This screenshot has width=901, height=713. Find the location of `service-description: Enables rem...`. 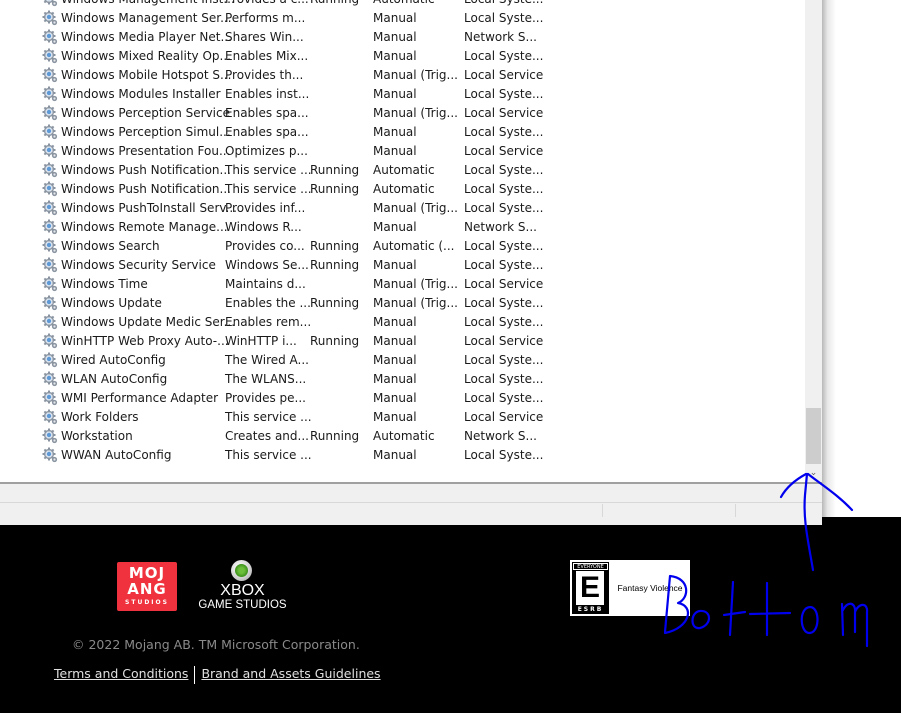

service-description: Enables rem... is located at coordinates (268, 322).